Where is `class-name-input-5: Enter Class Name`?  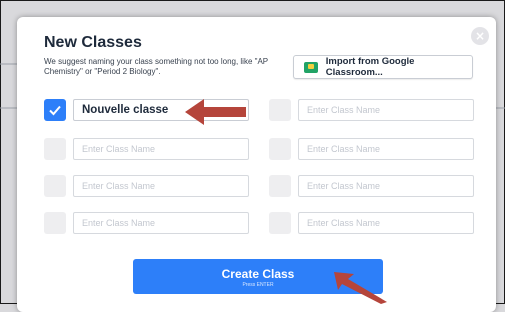
class-name-input-5: Enter Class Name is located at coordinates (161, 186).